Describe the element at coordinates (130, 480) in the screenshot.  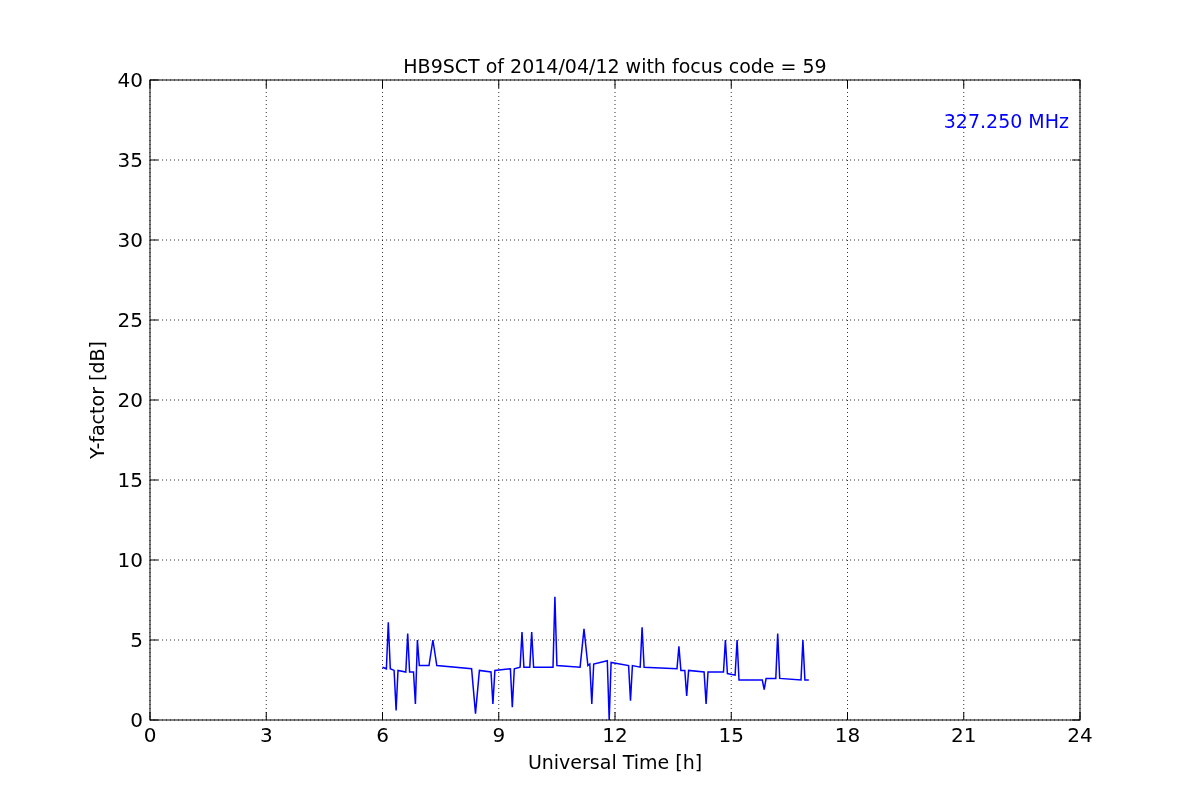
I see `y-tick-label: 15` at that location.